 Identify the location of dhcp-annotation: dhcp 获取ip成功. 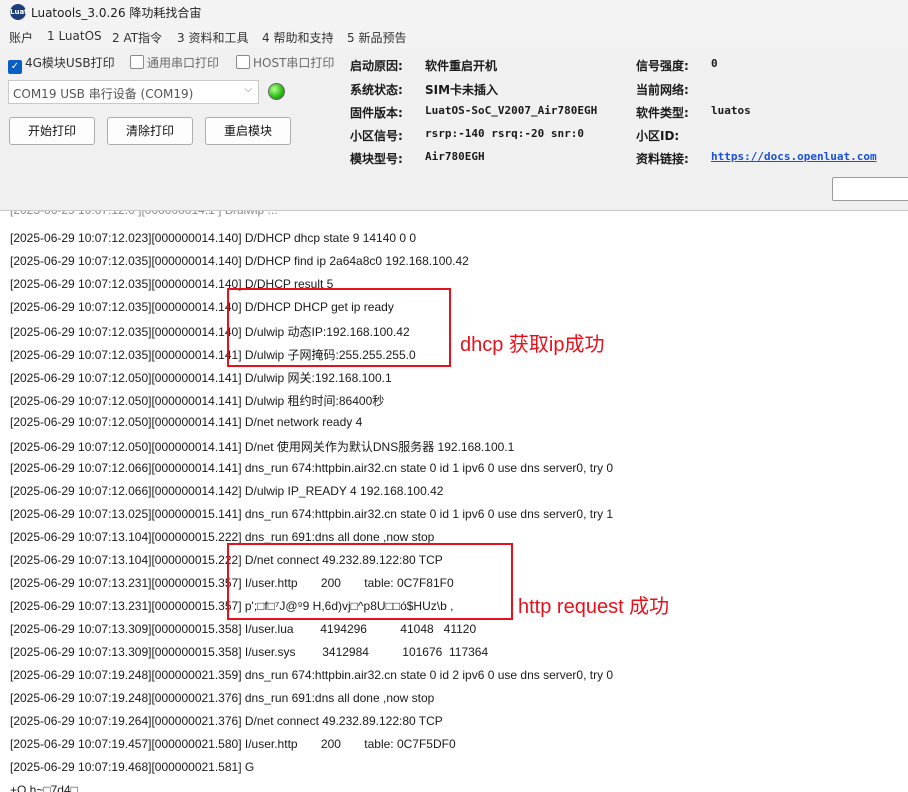
(532, 345).